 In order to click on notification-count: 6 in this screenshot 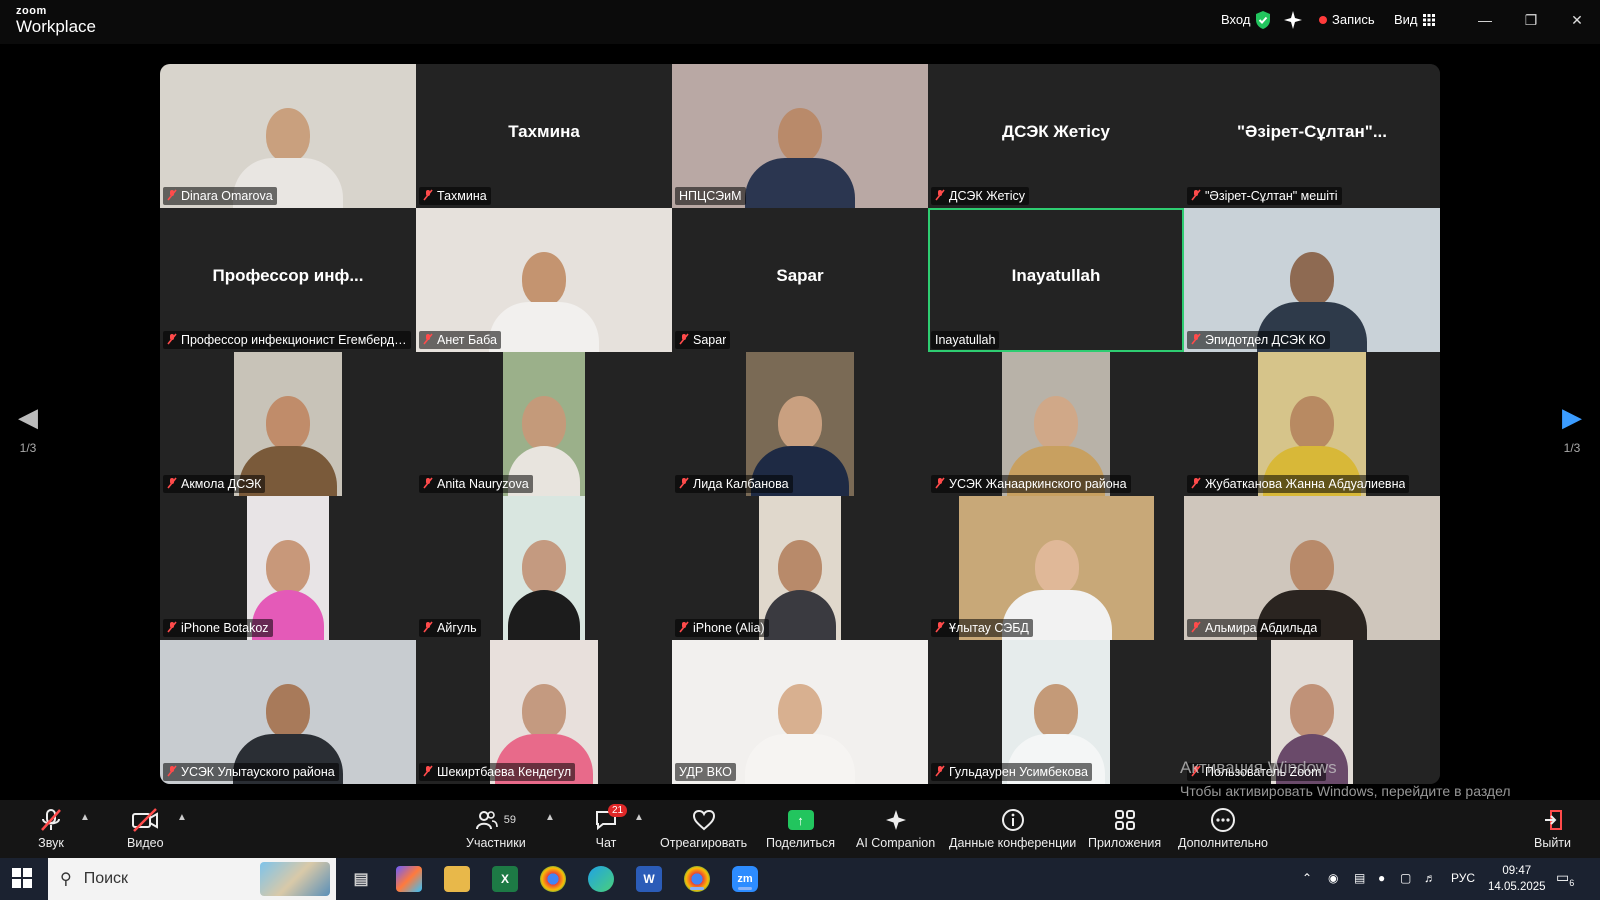, I will do `click(1572, 882)`.